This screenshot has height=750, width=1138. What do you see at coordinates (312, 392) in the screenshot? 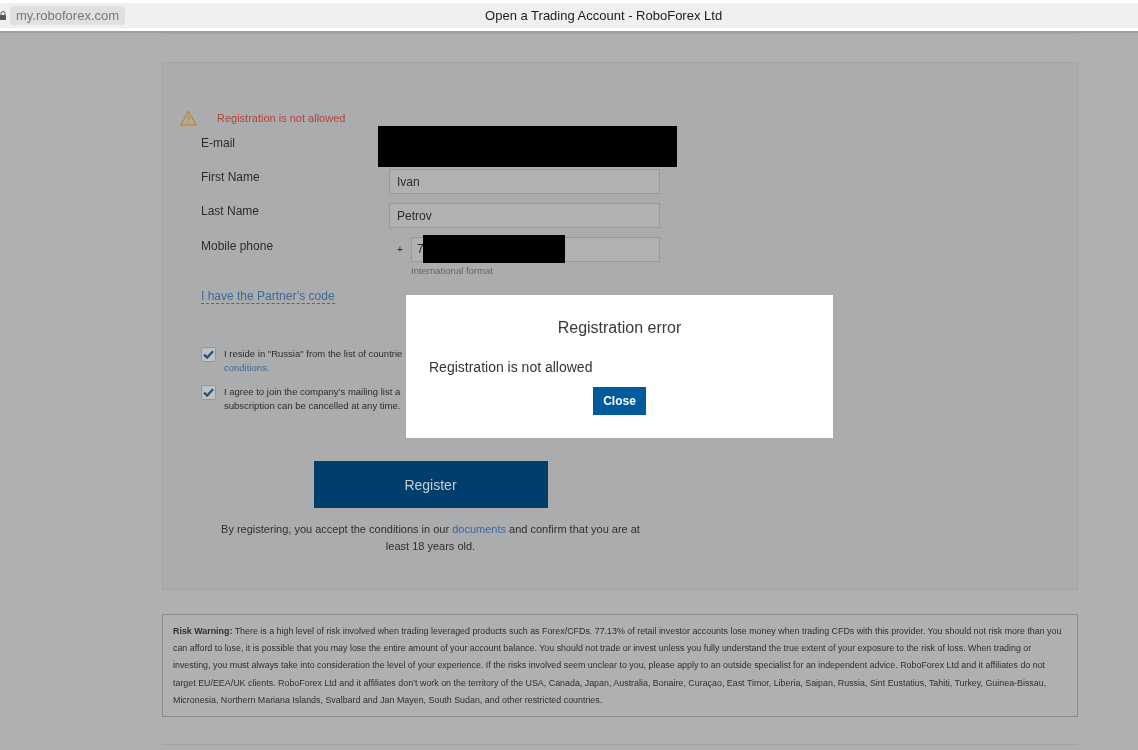
I see `consent-text: I agree to join the company’s mailing list a` at bounding box center [312, 392].